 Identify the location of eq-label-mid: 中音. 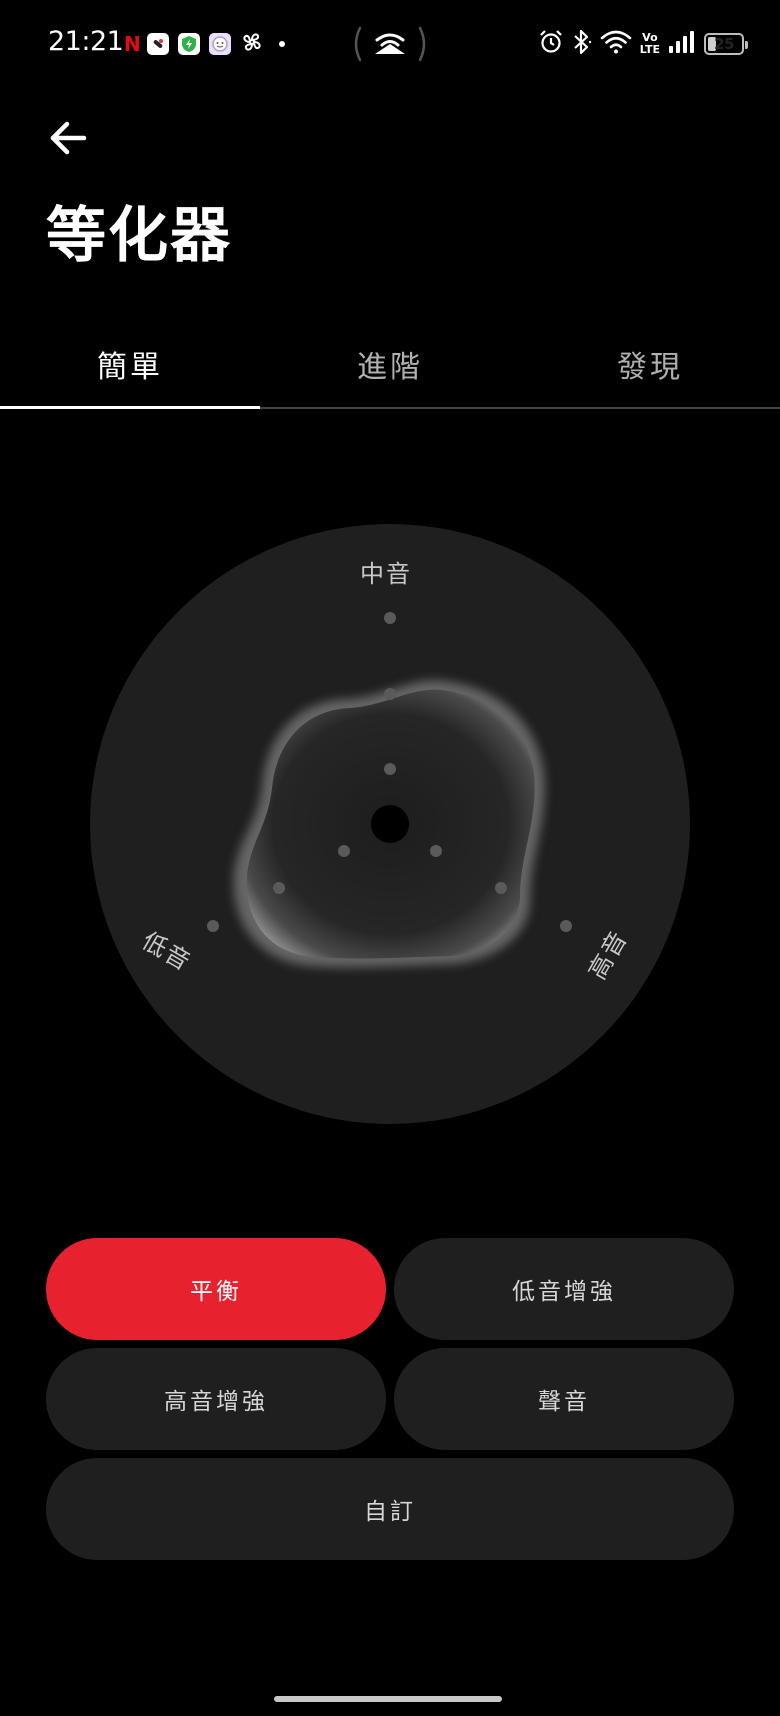
(386, 574).